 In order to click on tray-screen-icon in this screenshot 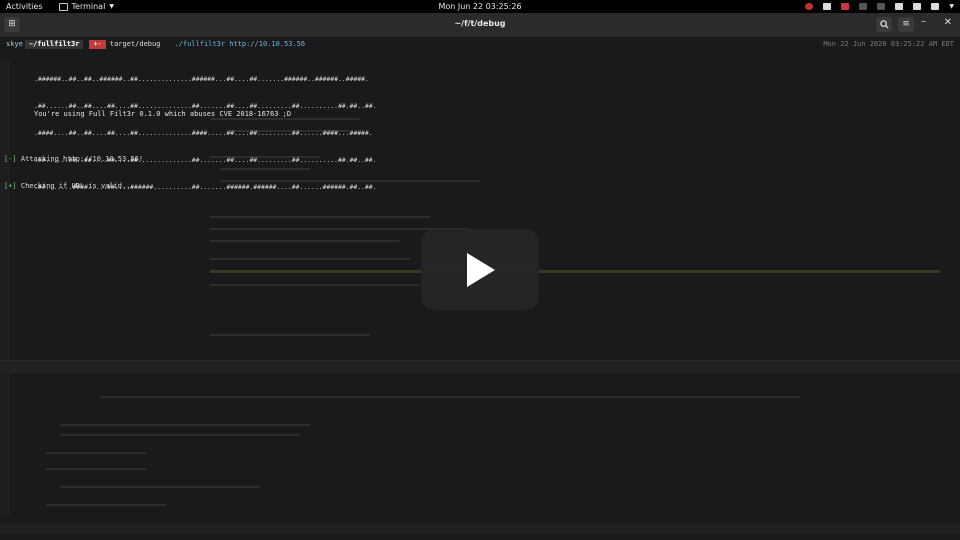, I will do `click(863, 6)`.